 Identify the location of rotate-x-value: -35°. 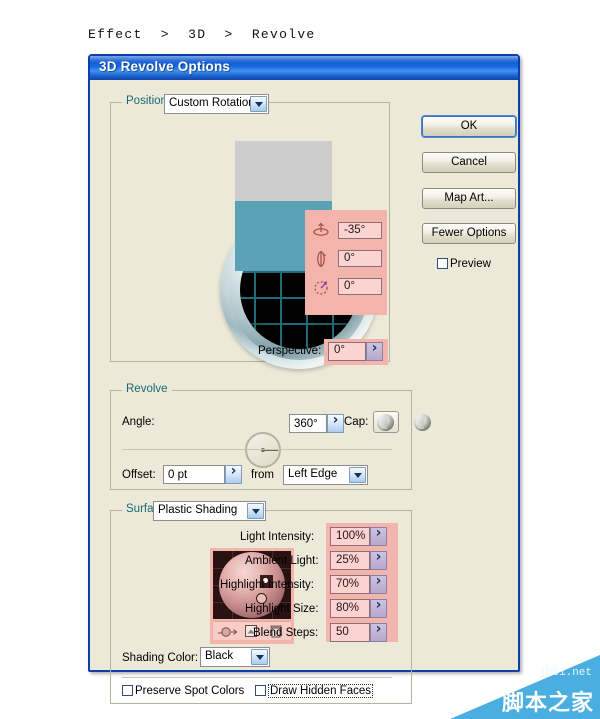
(355, 230).